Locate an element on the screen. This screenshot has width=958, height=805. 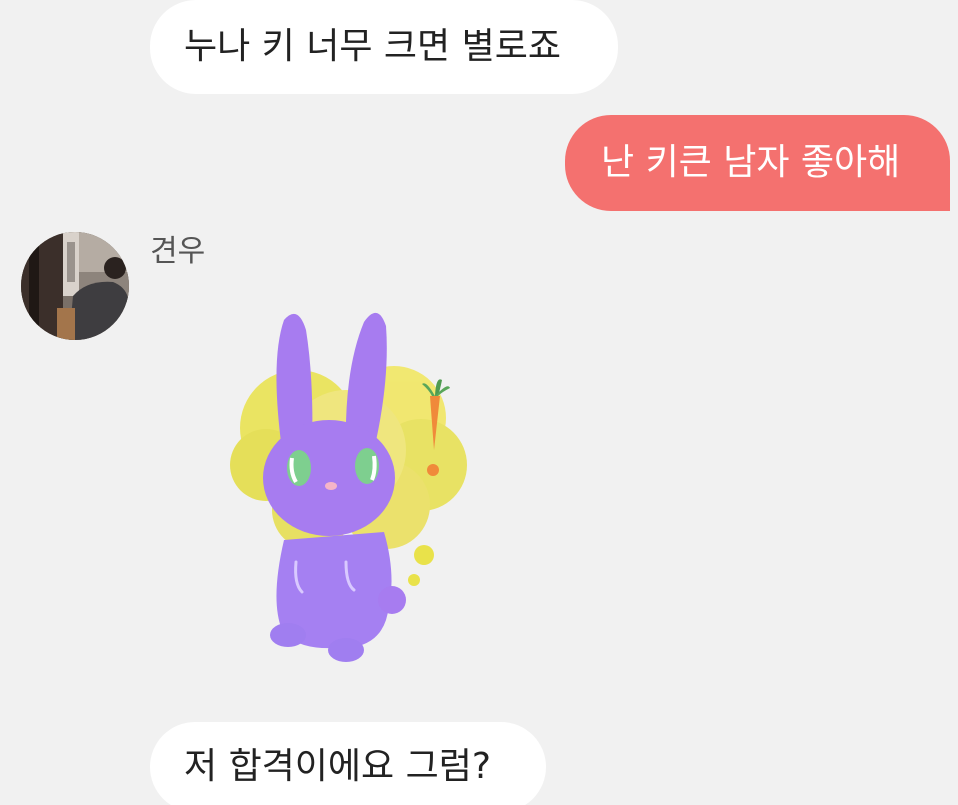
message-bubble-incoming: 누나 키 너무 크면 별로죠 is located at coordinates (384, 47).